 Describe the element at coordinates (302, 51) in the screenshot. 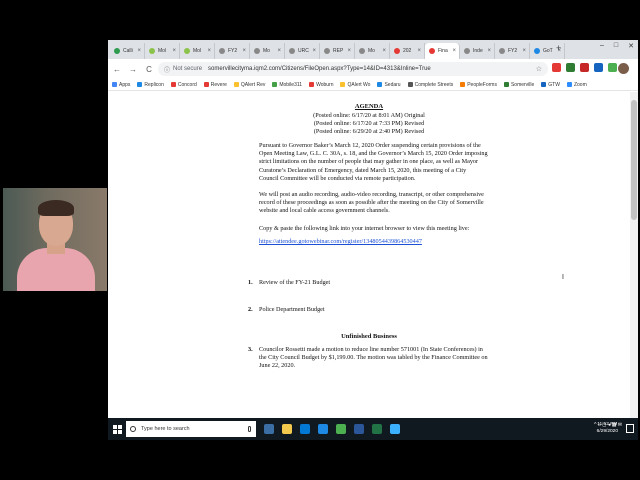

I see `browser-tab: URC ×` at that location.